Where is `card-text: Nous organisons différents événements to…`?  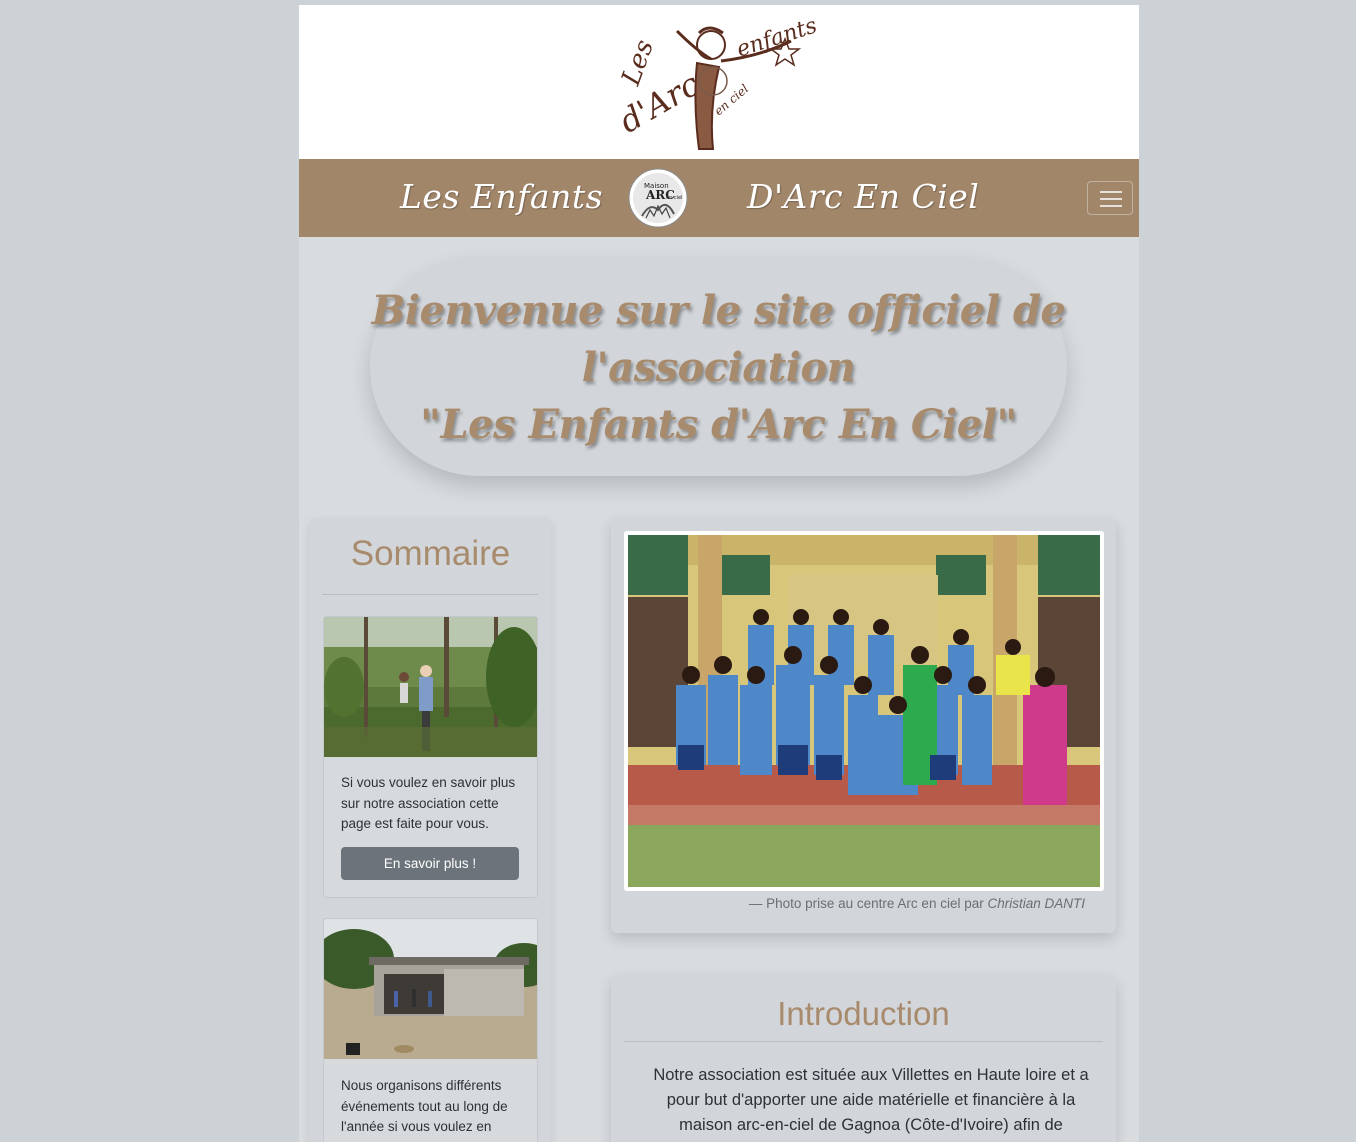
card-text: Nous organisons différents événements to… is located at coordinates (424, 1106).